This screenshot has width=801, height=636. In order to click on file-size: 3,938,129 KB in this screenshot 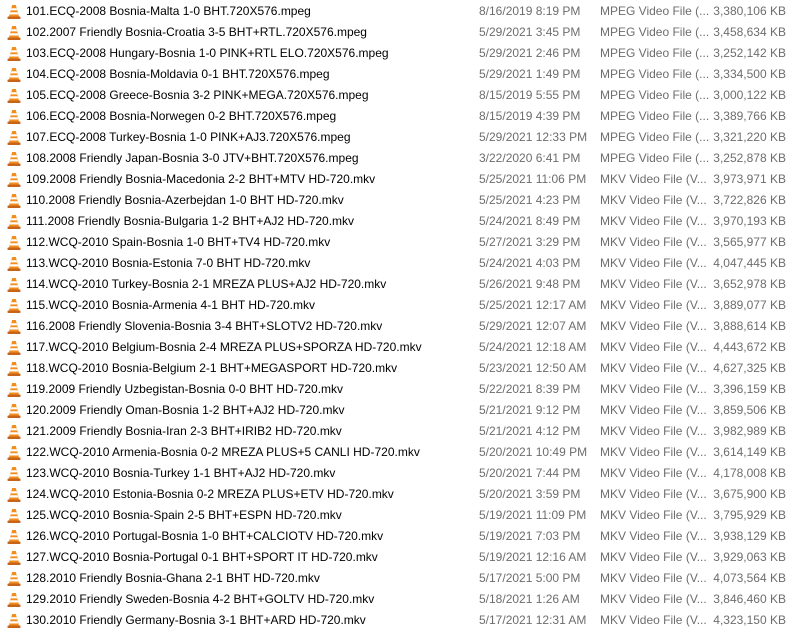, I will do `click(749, 536)`.